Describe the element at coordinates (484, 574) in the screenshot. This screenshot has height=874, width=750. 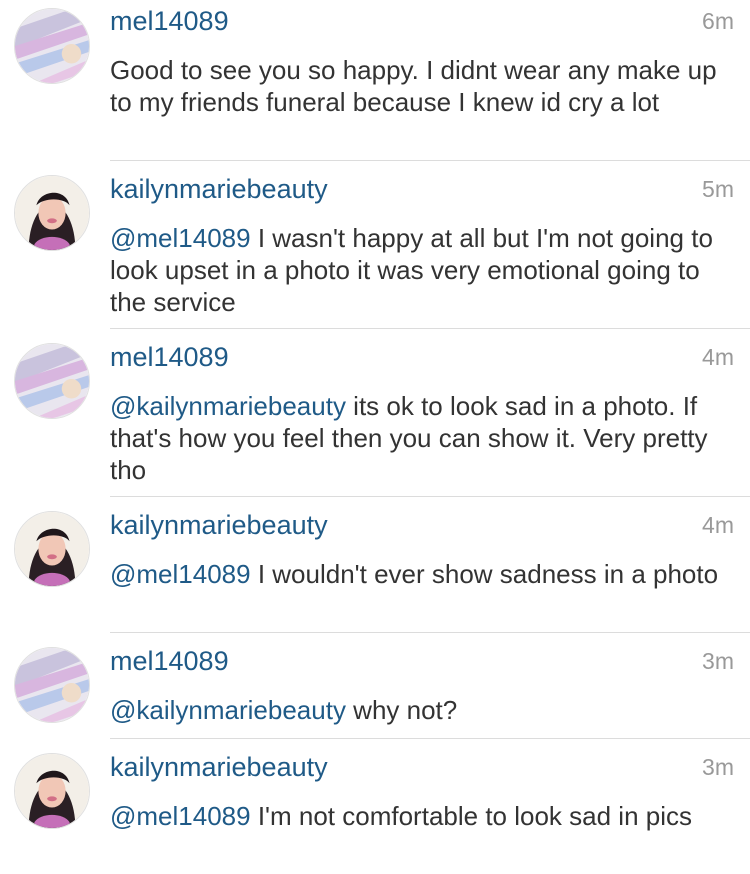
I see `comment-body: I wouldn't ever show sadness in a photo` at that location.